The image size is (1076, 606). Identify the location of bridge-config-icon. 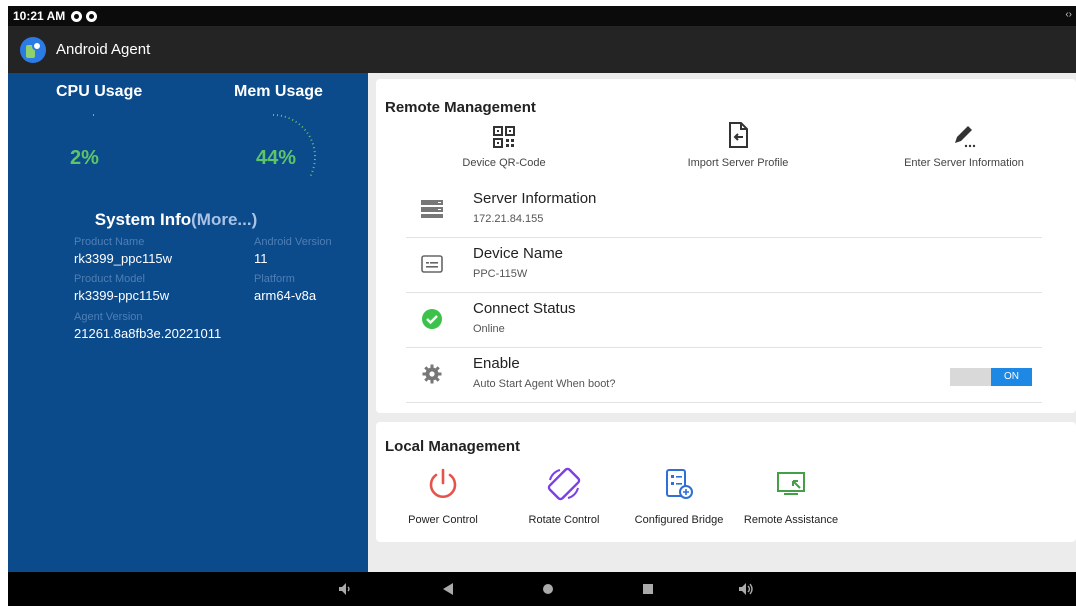
(679, 484).